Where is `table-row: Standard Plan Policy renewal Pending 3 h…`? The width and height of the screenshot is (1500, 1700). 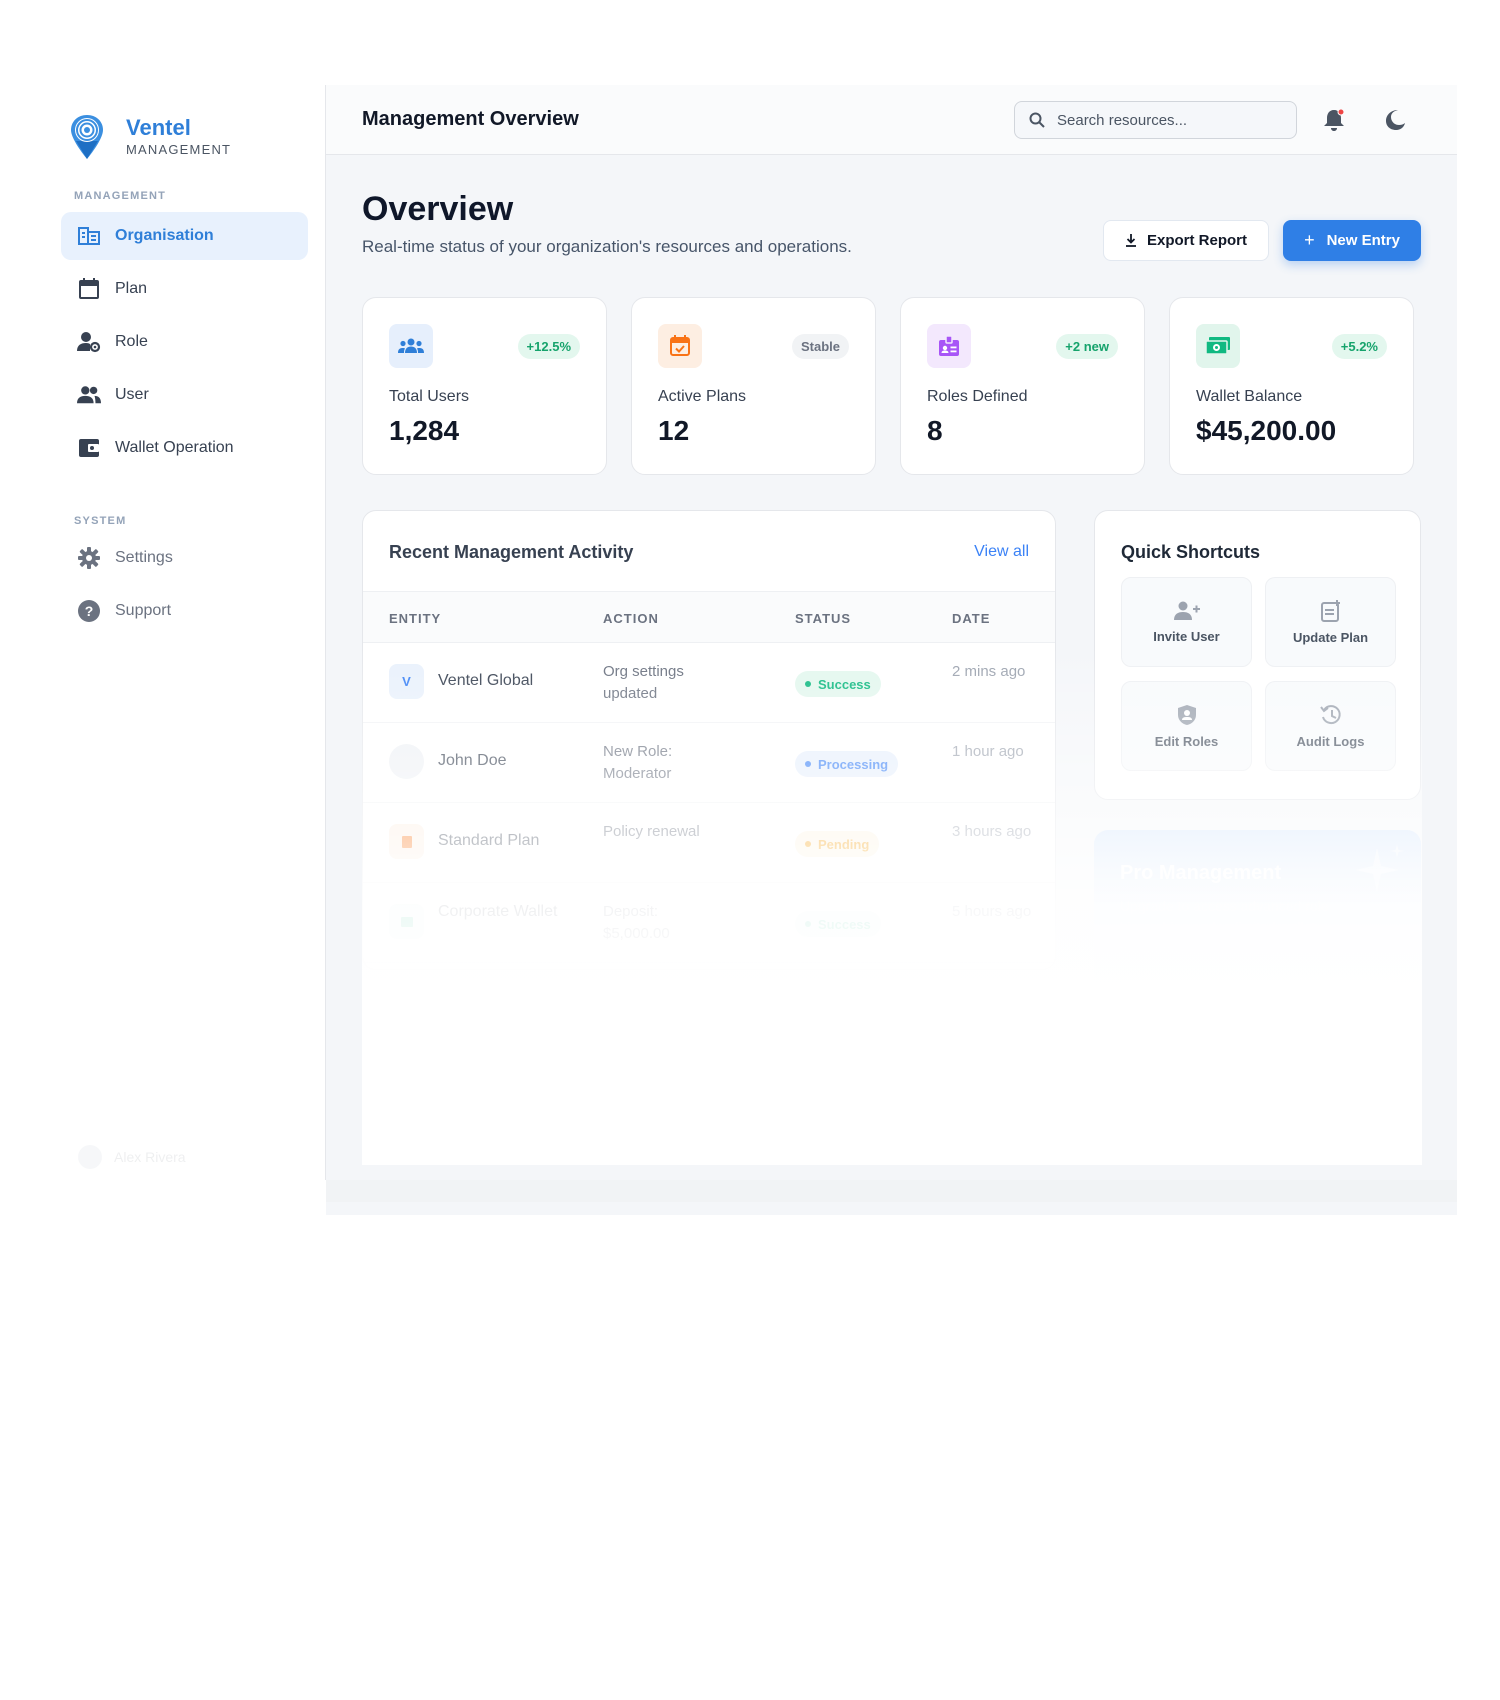 table-row: Standard Plan Policy renewal Pending 3 h… is located at coordinates (709, 843).